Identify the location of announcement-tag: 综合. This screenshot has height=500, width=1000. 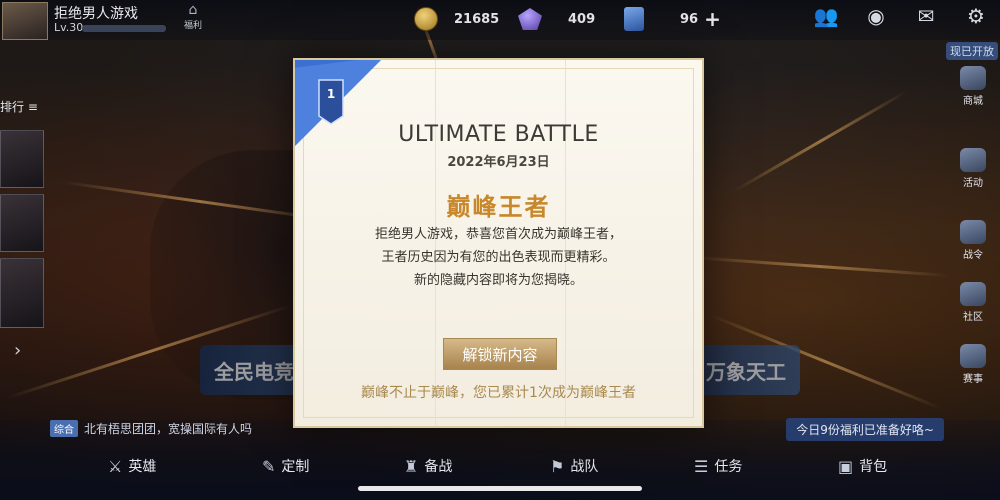
(64, 428).